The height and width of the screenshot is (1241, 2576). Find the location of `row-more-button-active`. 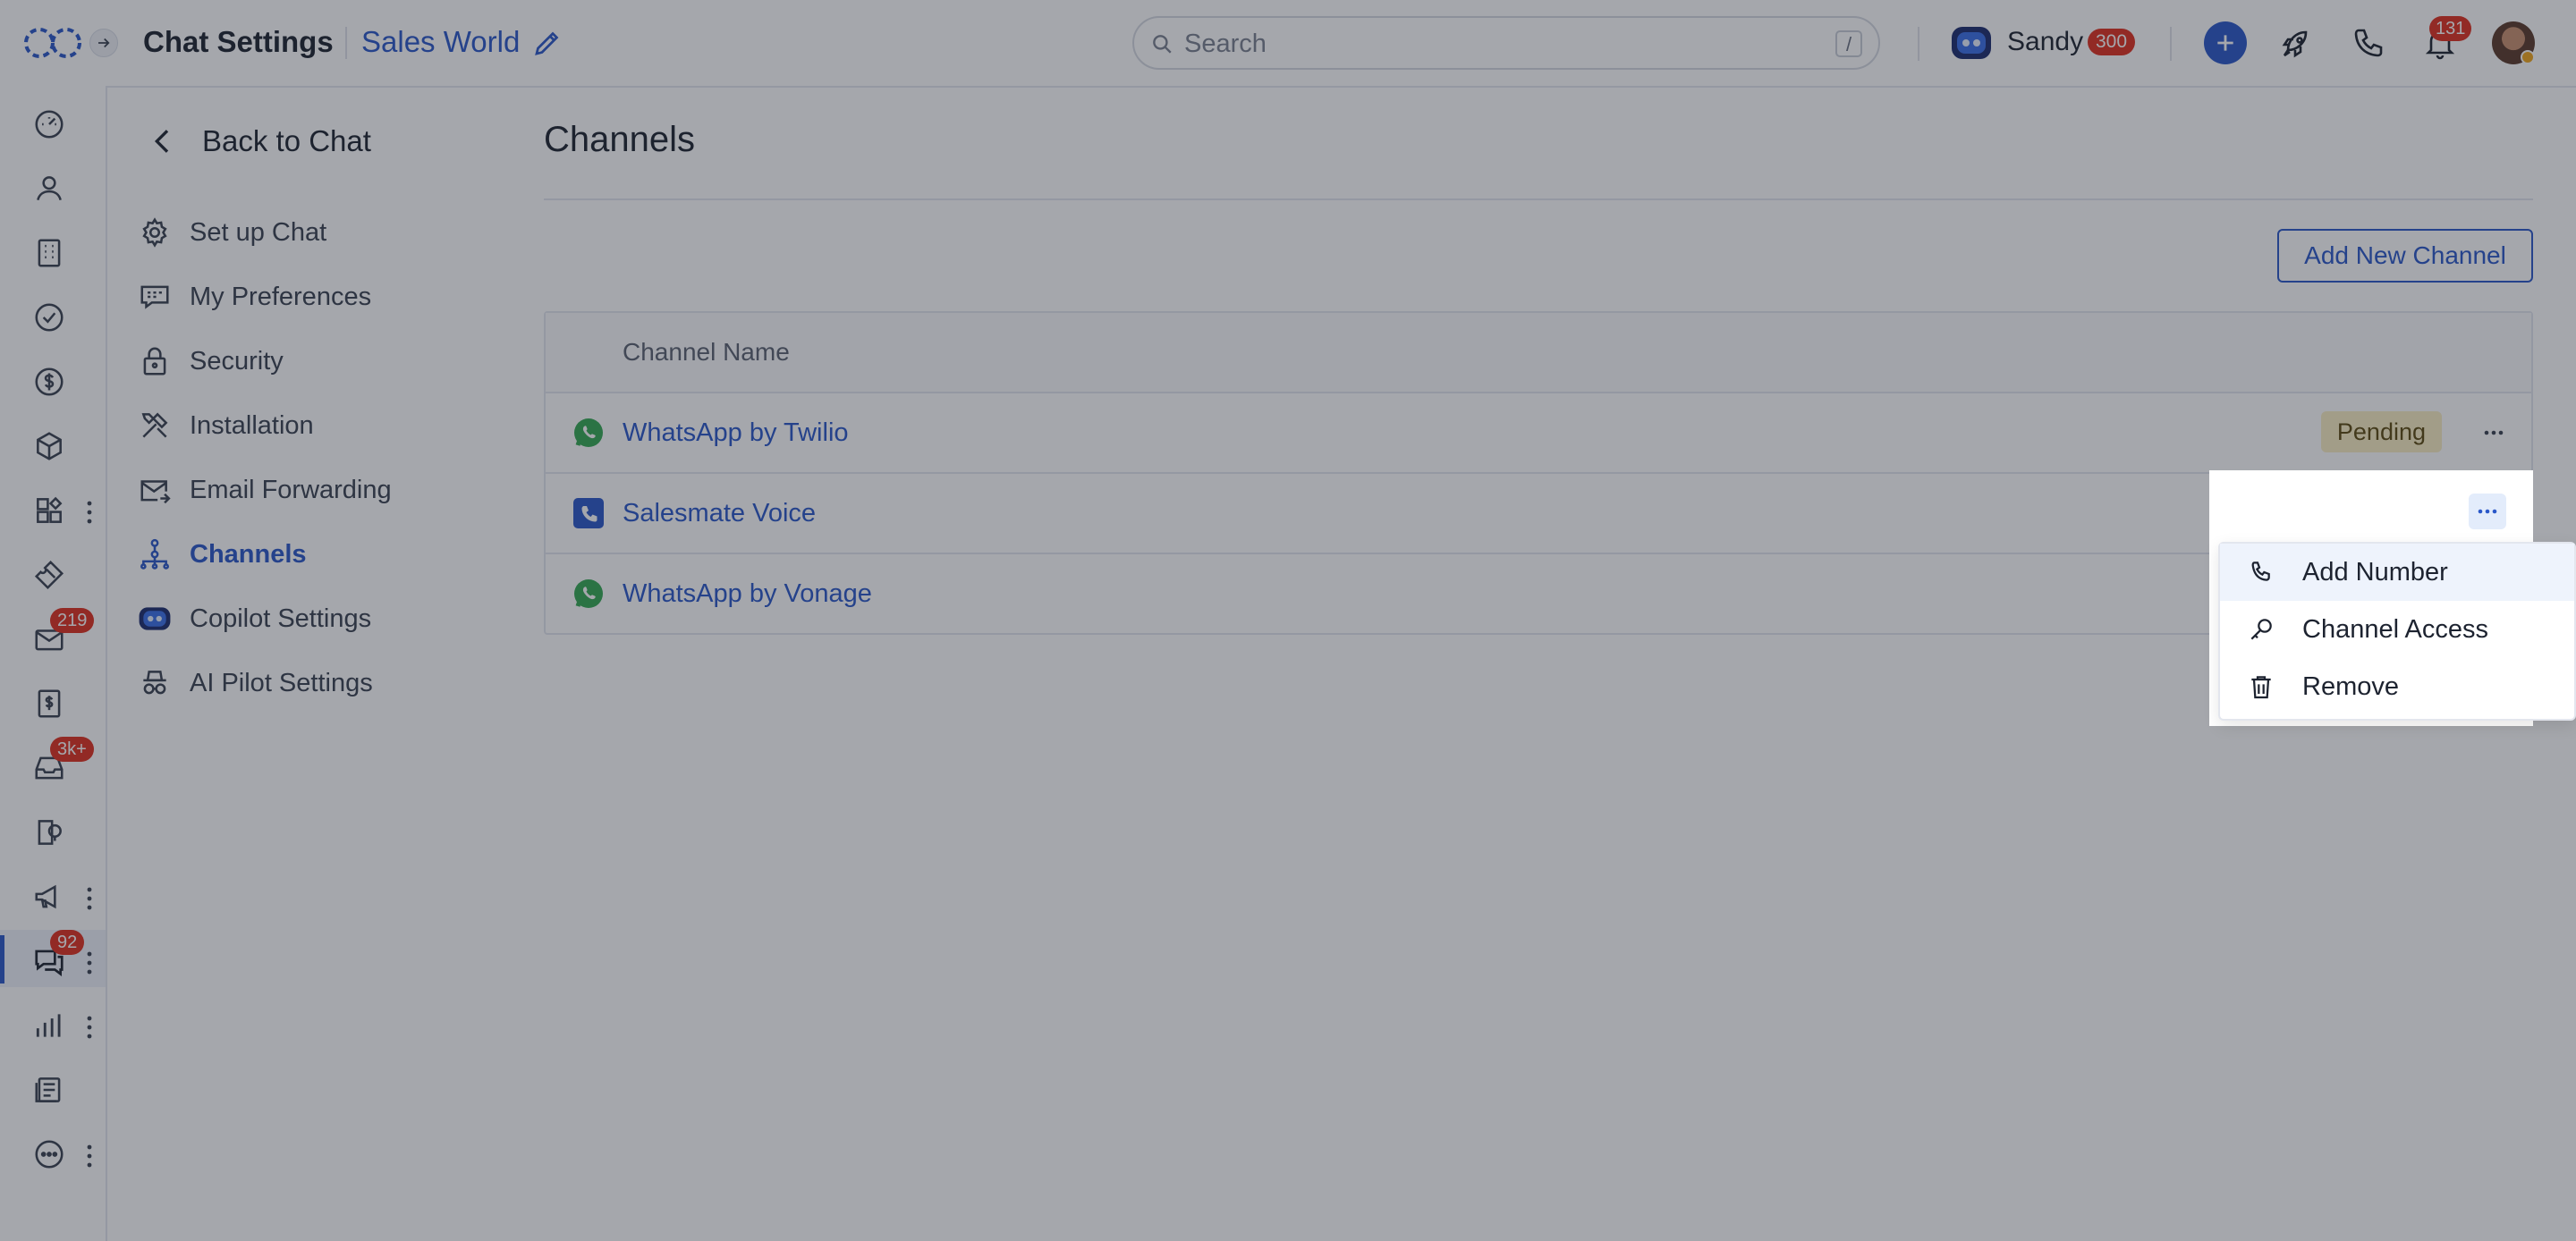

row-more-button-active is located at coordinates (2487, 511).